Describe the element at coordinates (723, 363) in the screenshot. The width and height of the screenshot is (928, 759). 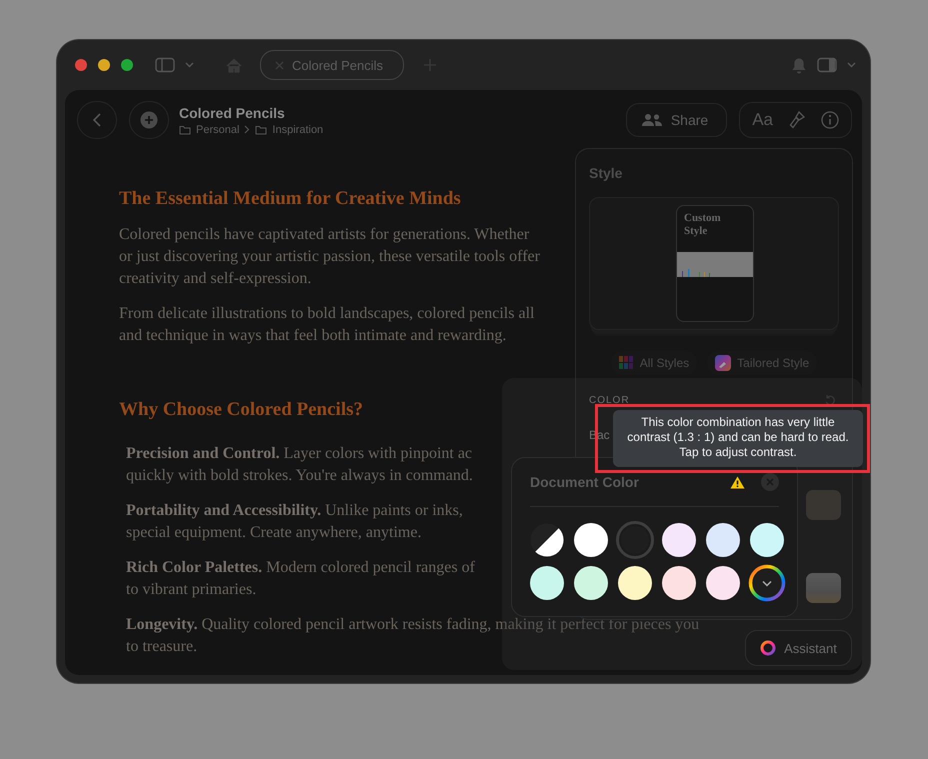
I see `brush-app-icon` at that location.